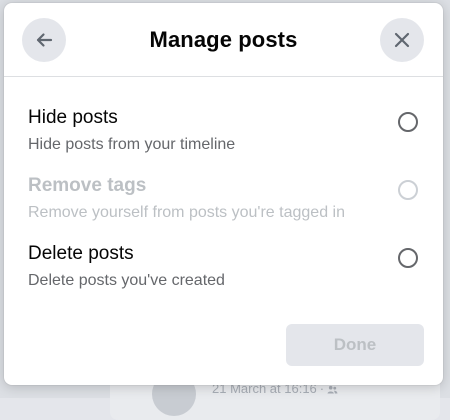  What do you see at coordinates (408, 190) in the screenshot?
I see `radio-remove-tags` at bounding box center [408, 190].